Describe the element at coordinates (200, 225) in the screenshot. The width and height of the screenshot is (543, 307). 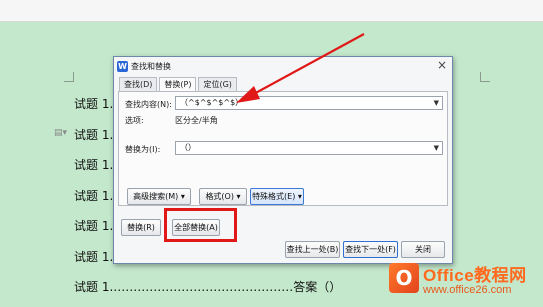
I see `replace-all-highlight-box` at that location.